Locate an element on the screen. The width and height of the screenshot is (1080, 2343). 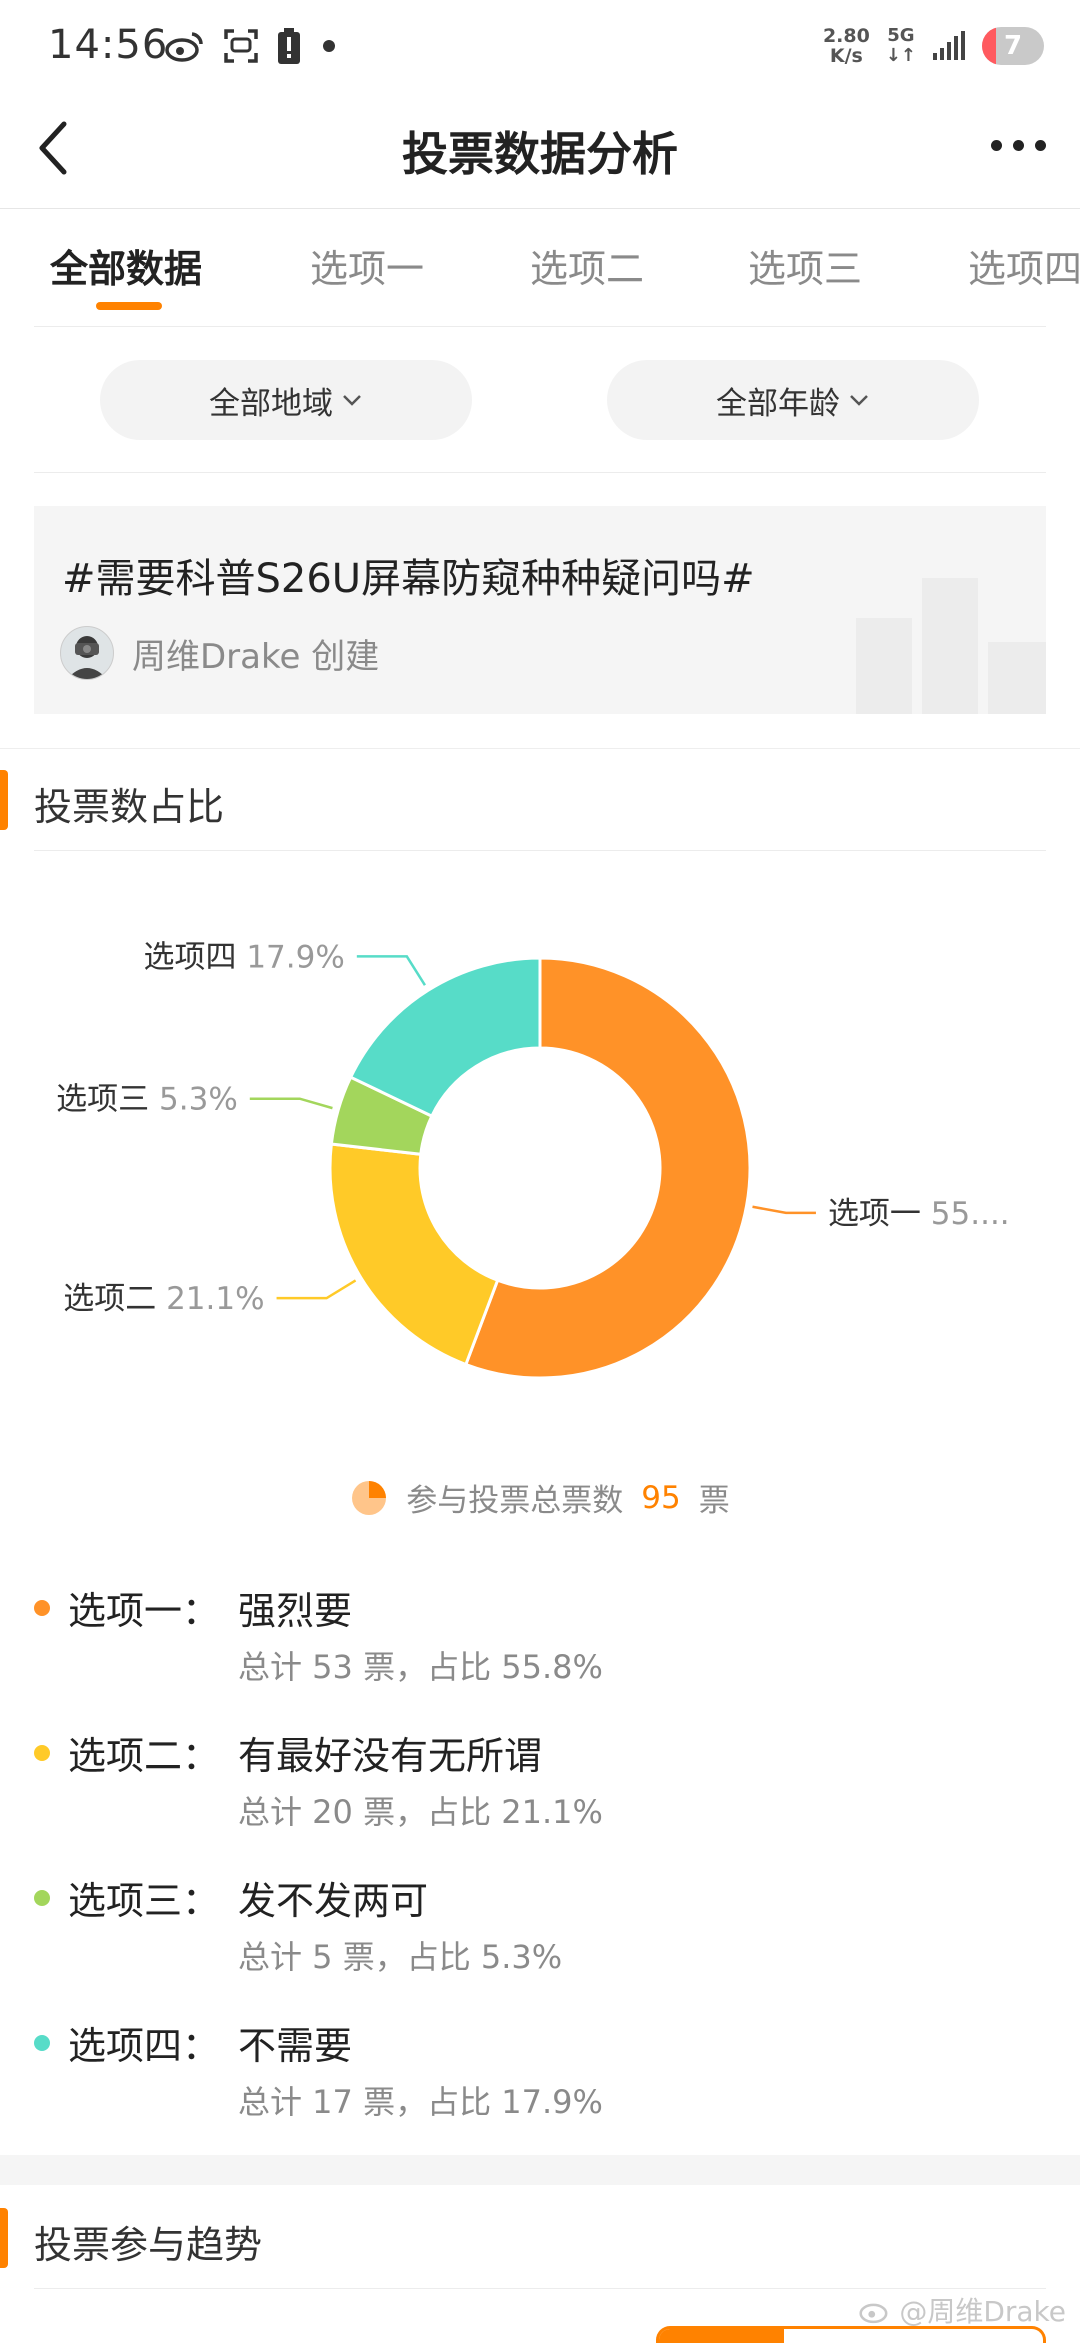
slice-label-2: 选项二 21.1% is located at coordinates (163, 1299).